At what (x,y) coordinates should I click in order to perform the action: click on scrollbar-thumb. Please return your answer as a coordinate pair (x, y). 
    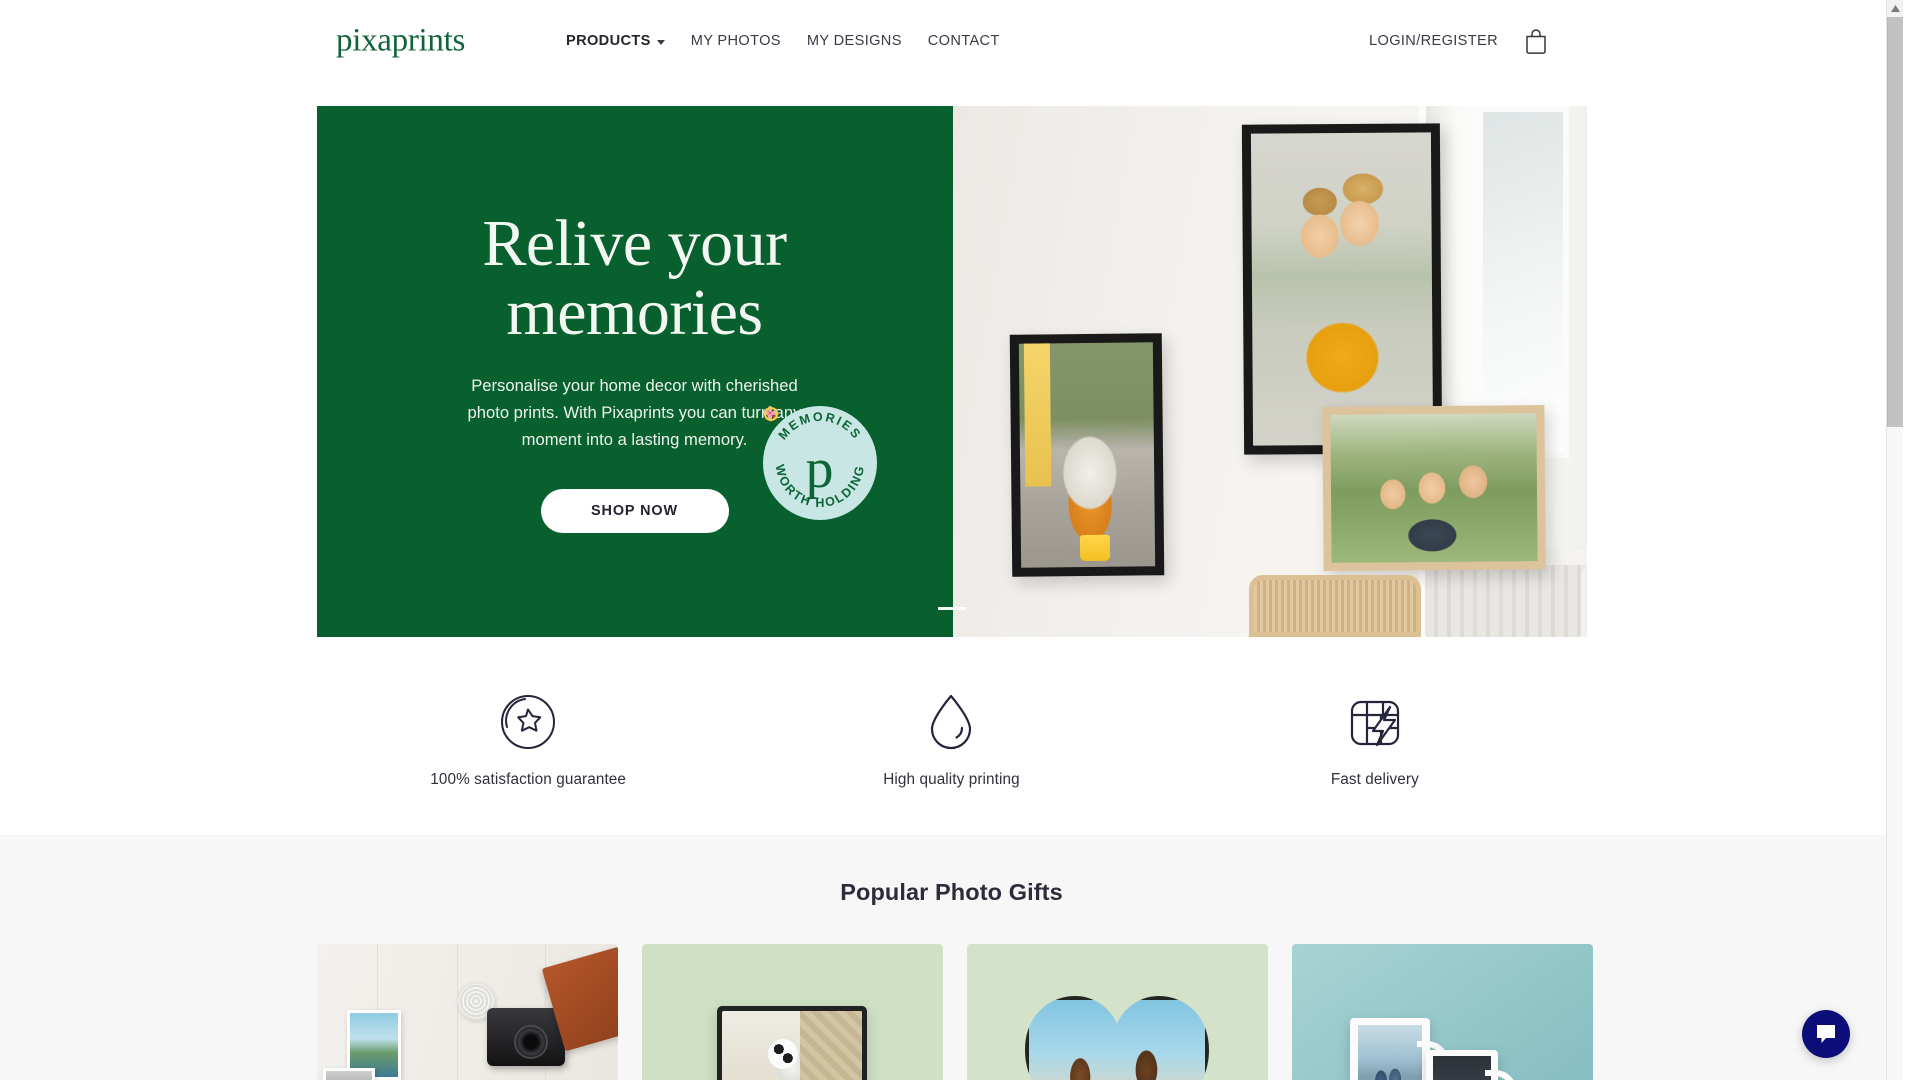
    Looking at the image, I should click on (1895, 222).